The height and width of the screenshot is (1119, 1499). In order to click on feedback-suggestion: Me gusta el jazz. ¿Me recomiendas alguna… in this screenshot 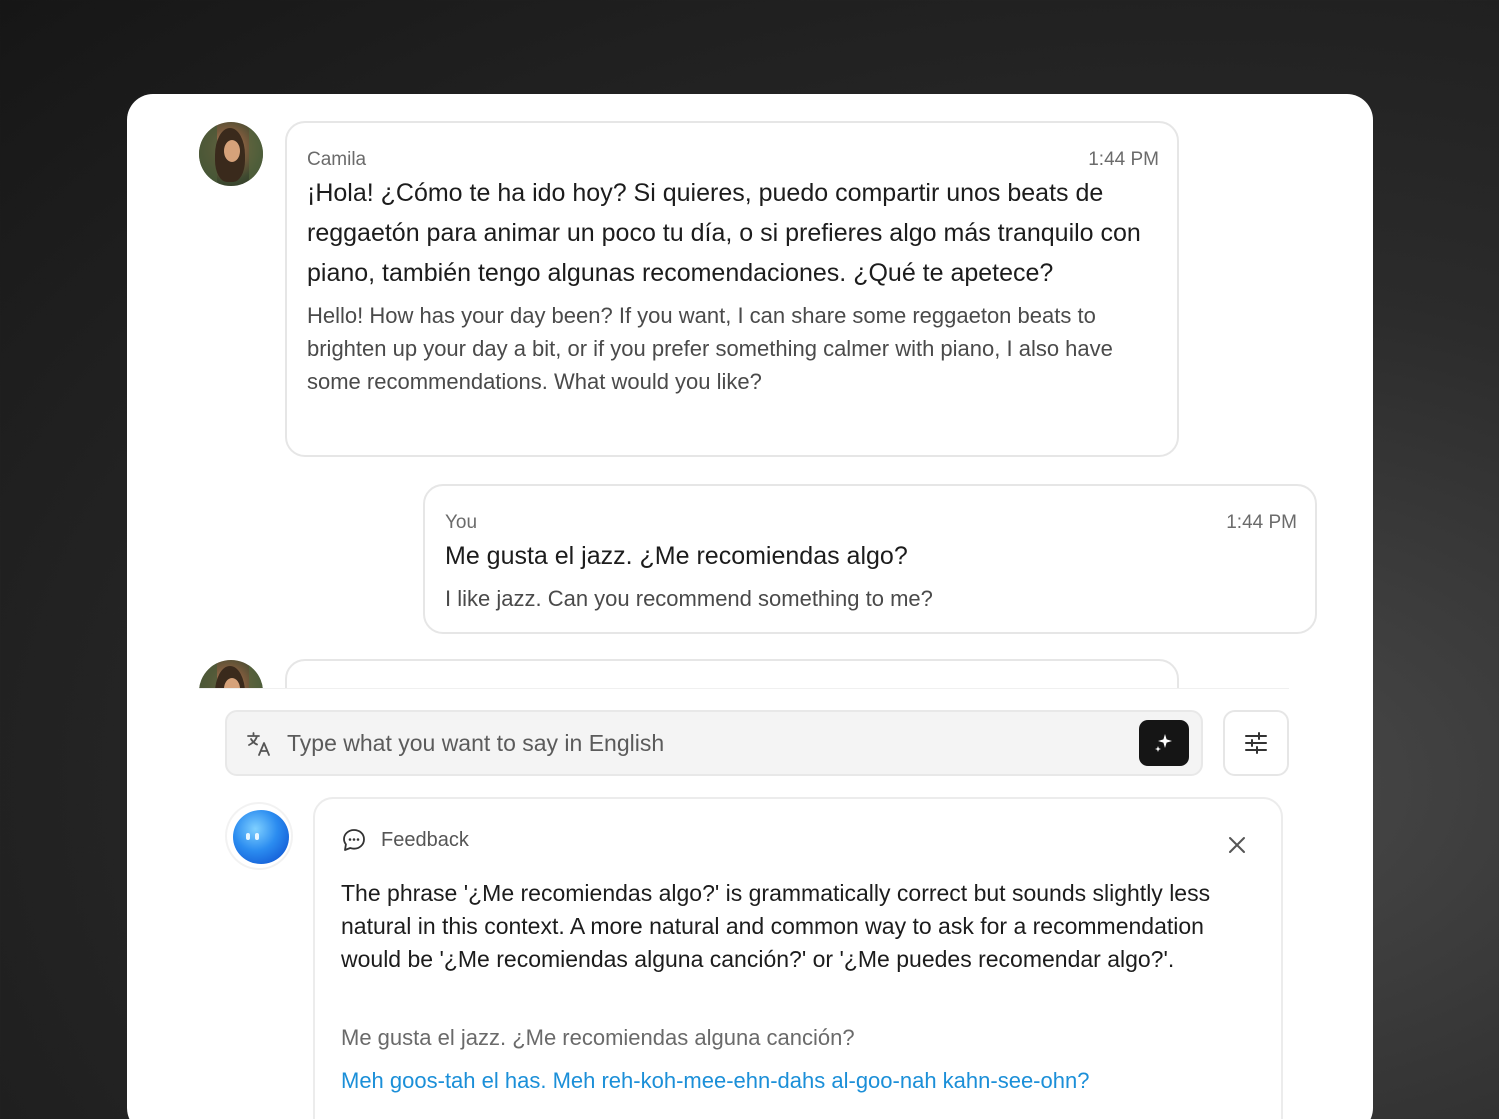, I will do `click(598, 1037)`.